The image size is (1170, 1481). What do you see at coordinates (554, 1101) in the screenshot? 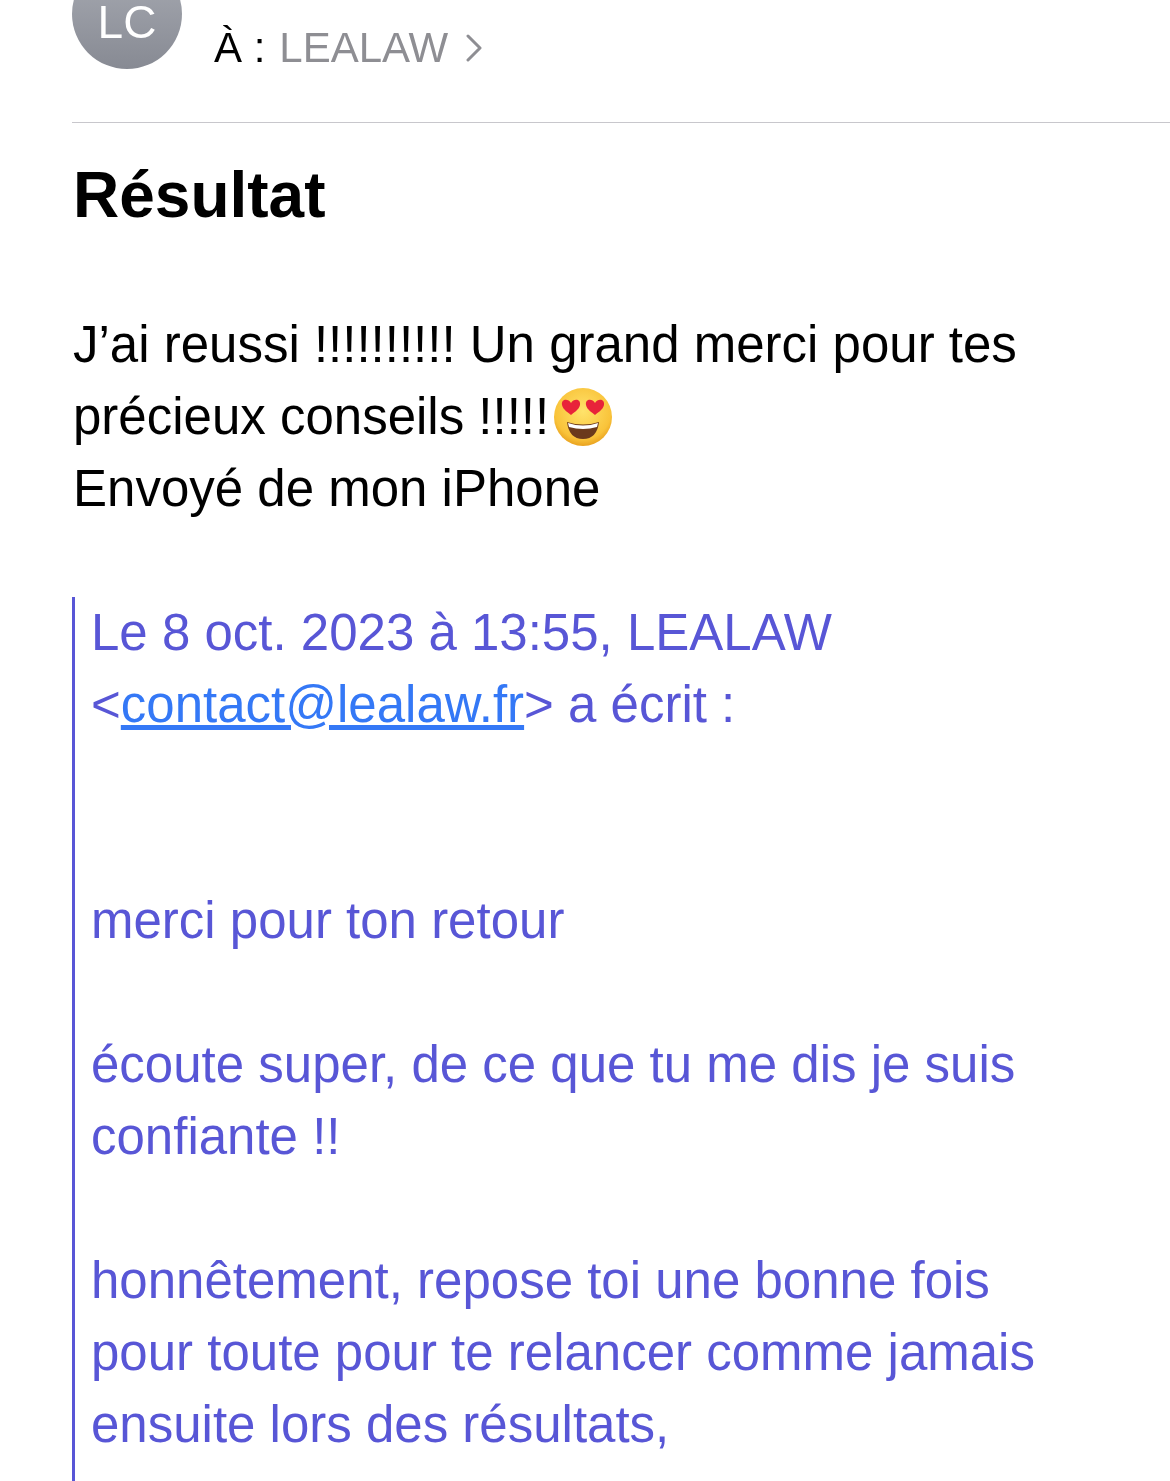
I see `quoted-paragraph: écoute super, de ce que tu me dis je suis confiante !!` at bounding box center [554, 1101].